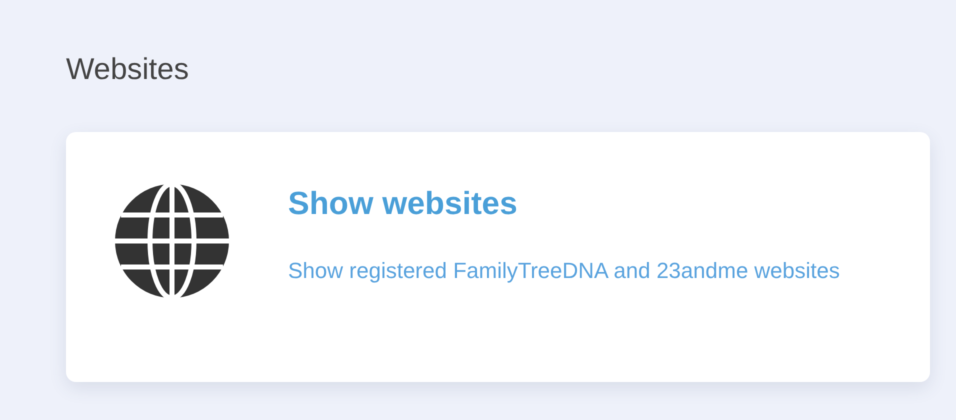 This screenshot has height=420, width=956. I want to click on globe-icon, so click(172, 241).